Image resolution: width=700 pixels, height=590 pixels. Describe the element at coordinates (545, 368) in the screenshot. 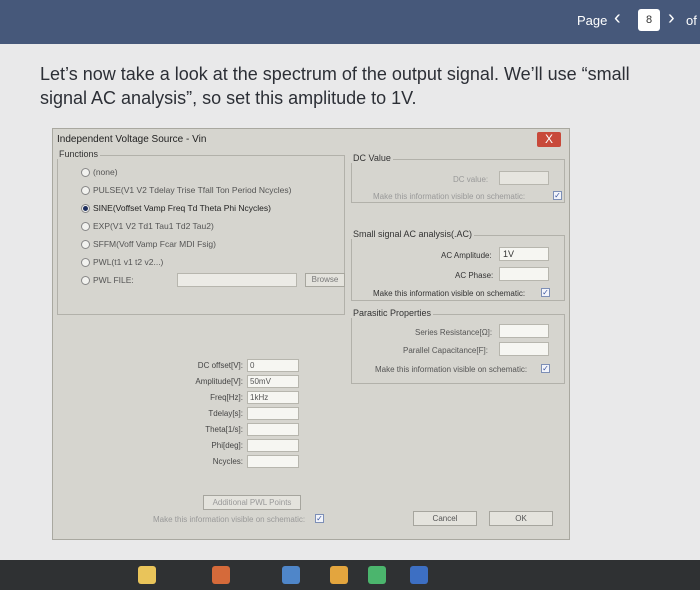

I see `parasitic-visible-checkbox: ✓` at that location.